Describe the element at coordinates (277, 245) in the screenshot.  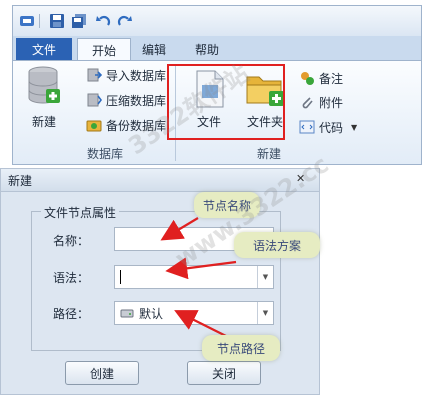
I see `syntax-callout: 语法方案` at that location.